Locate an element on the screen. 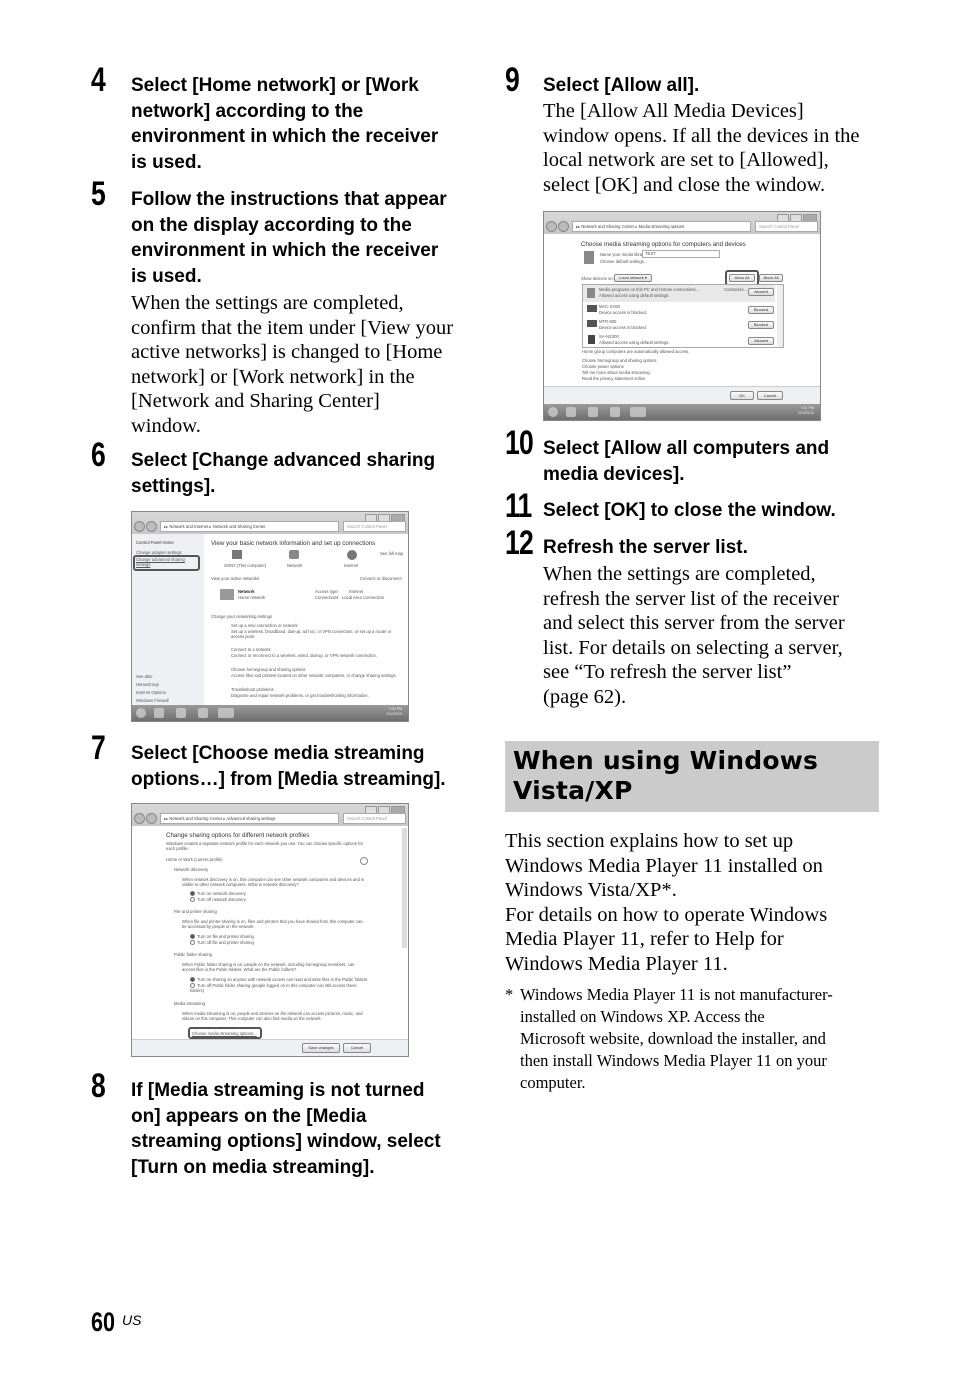  step-number: 6 is located at coordinates (98, 455).